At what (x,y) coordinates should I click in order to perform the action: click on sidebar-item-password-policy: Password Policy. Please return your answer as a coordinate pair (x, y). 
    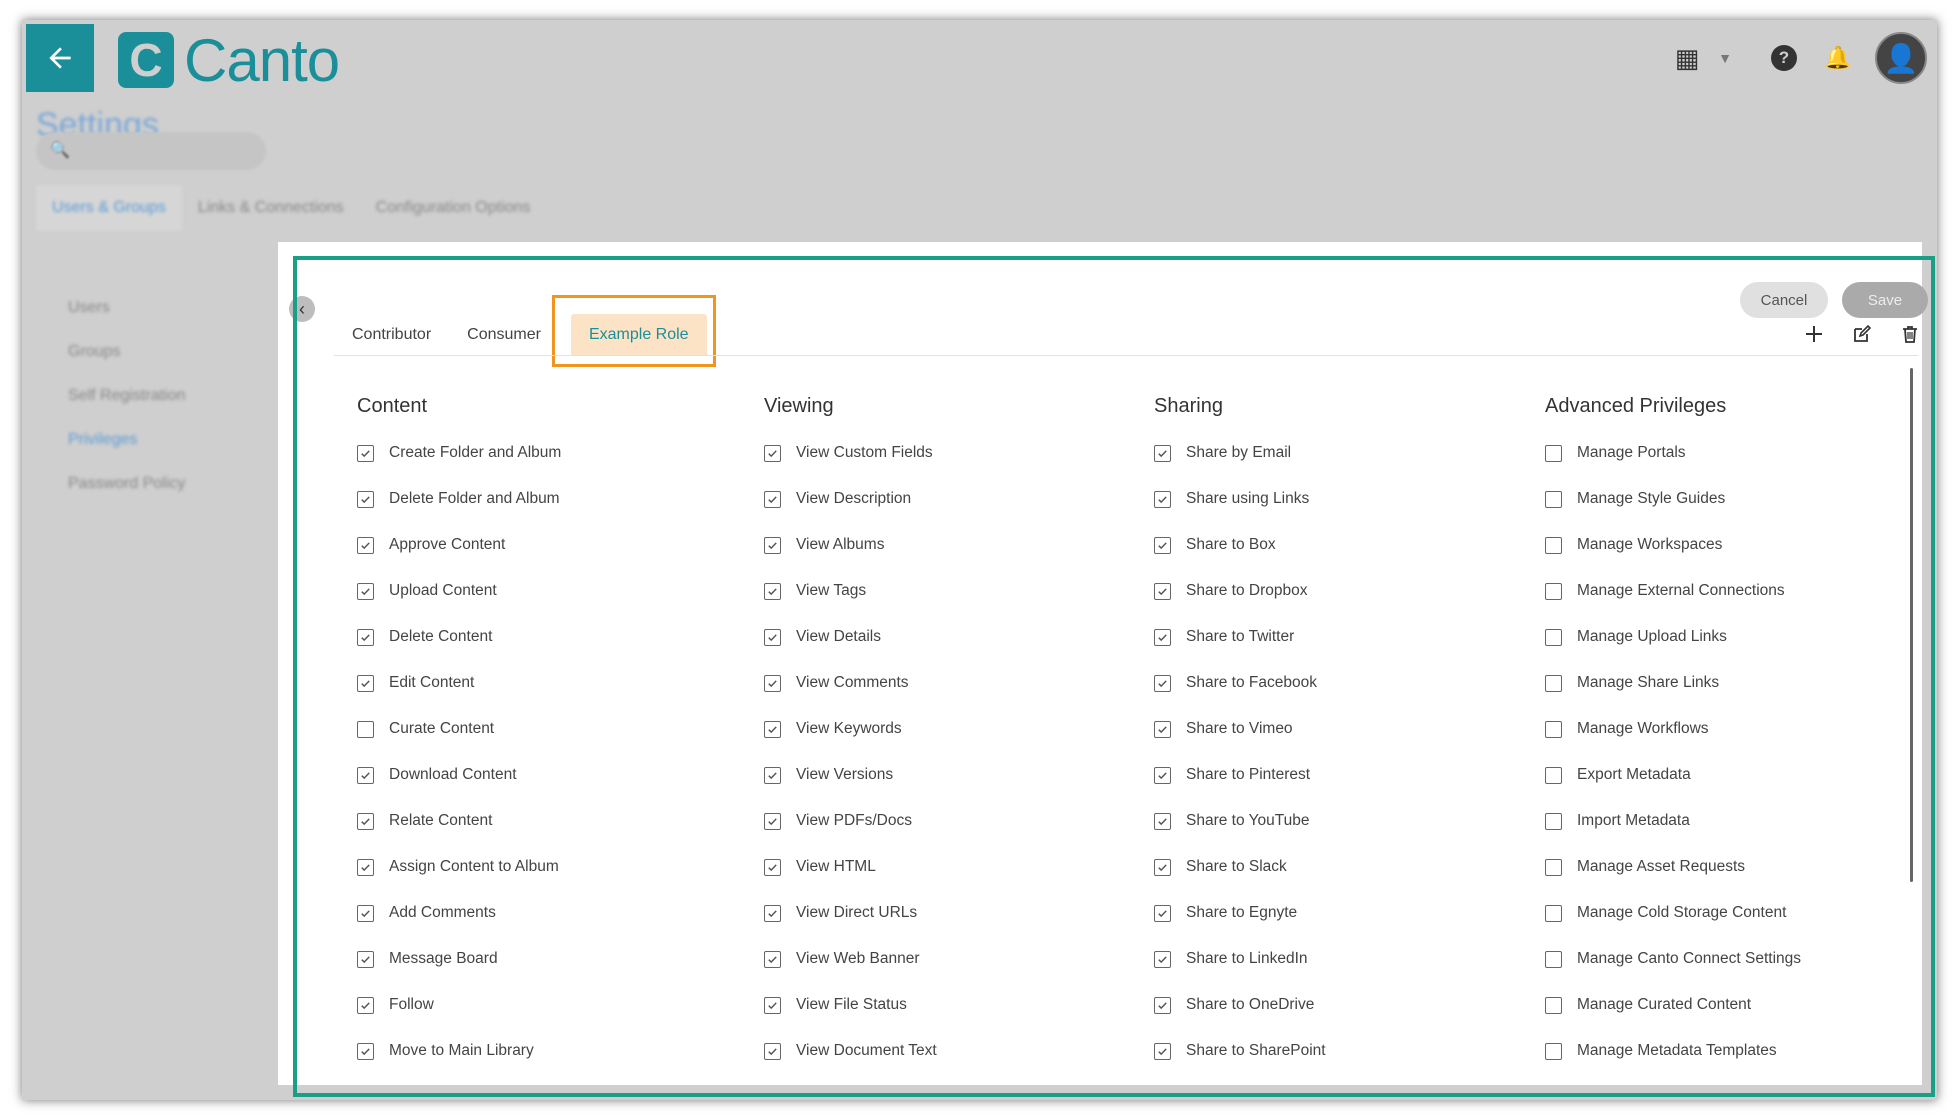
    Looking at the image, I should click on (118, 484).